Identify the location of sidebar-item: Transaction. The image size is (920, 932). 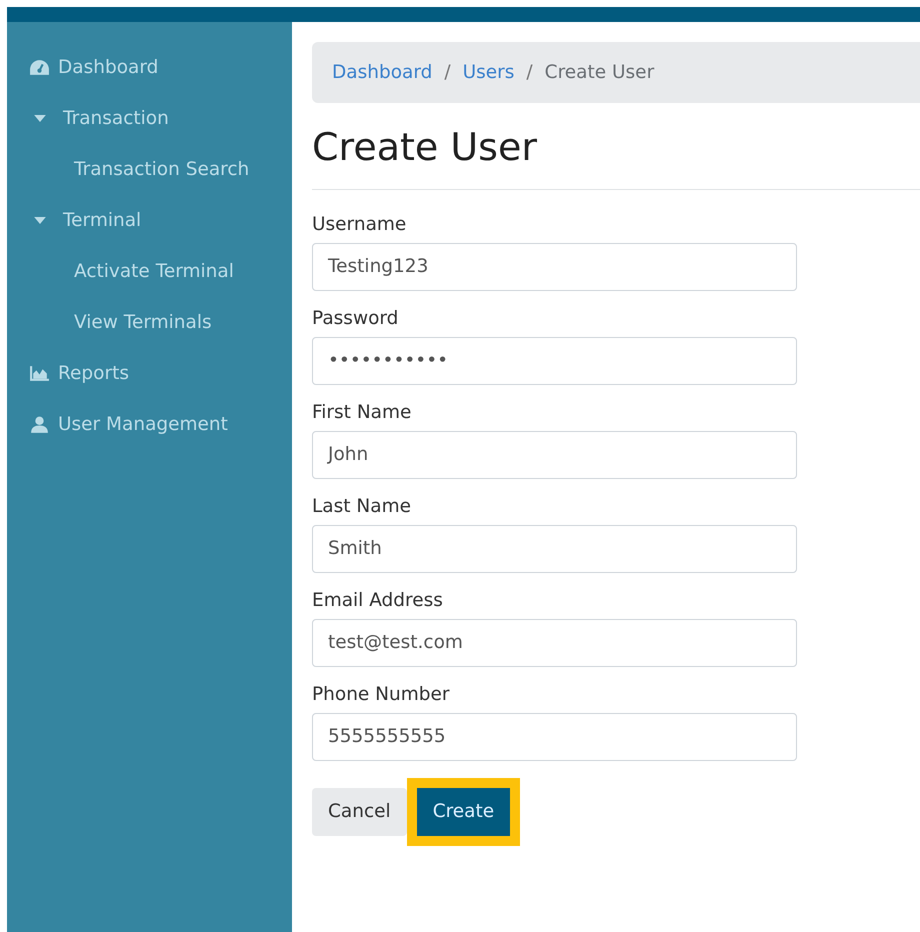
(149, 118).